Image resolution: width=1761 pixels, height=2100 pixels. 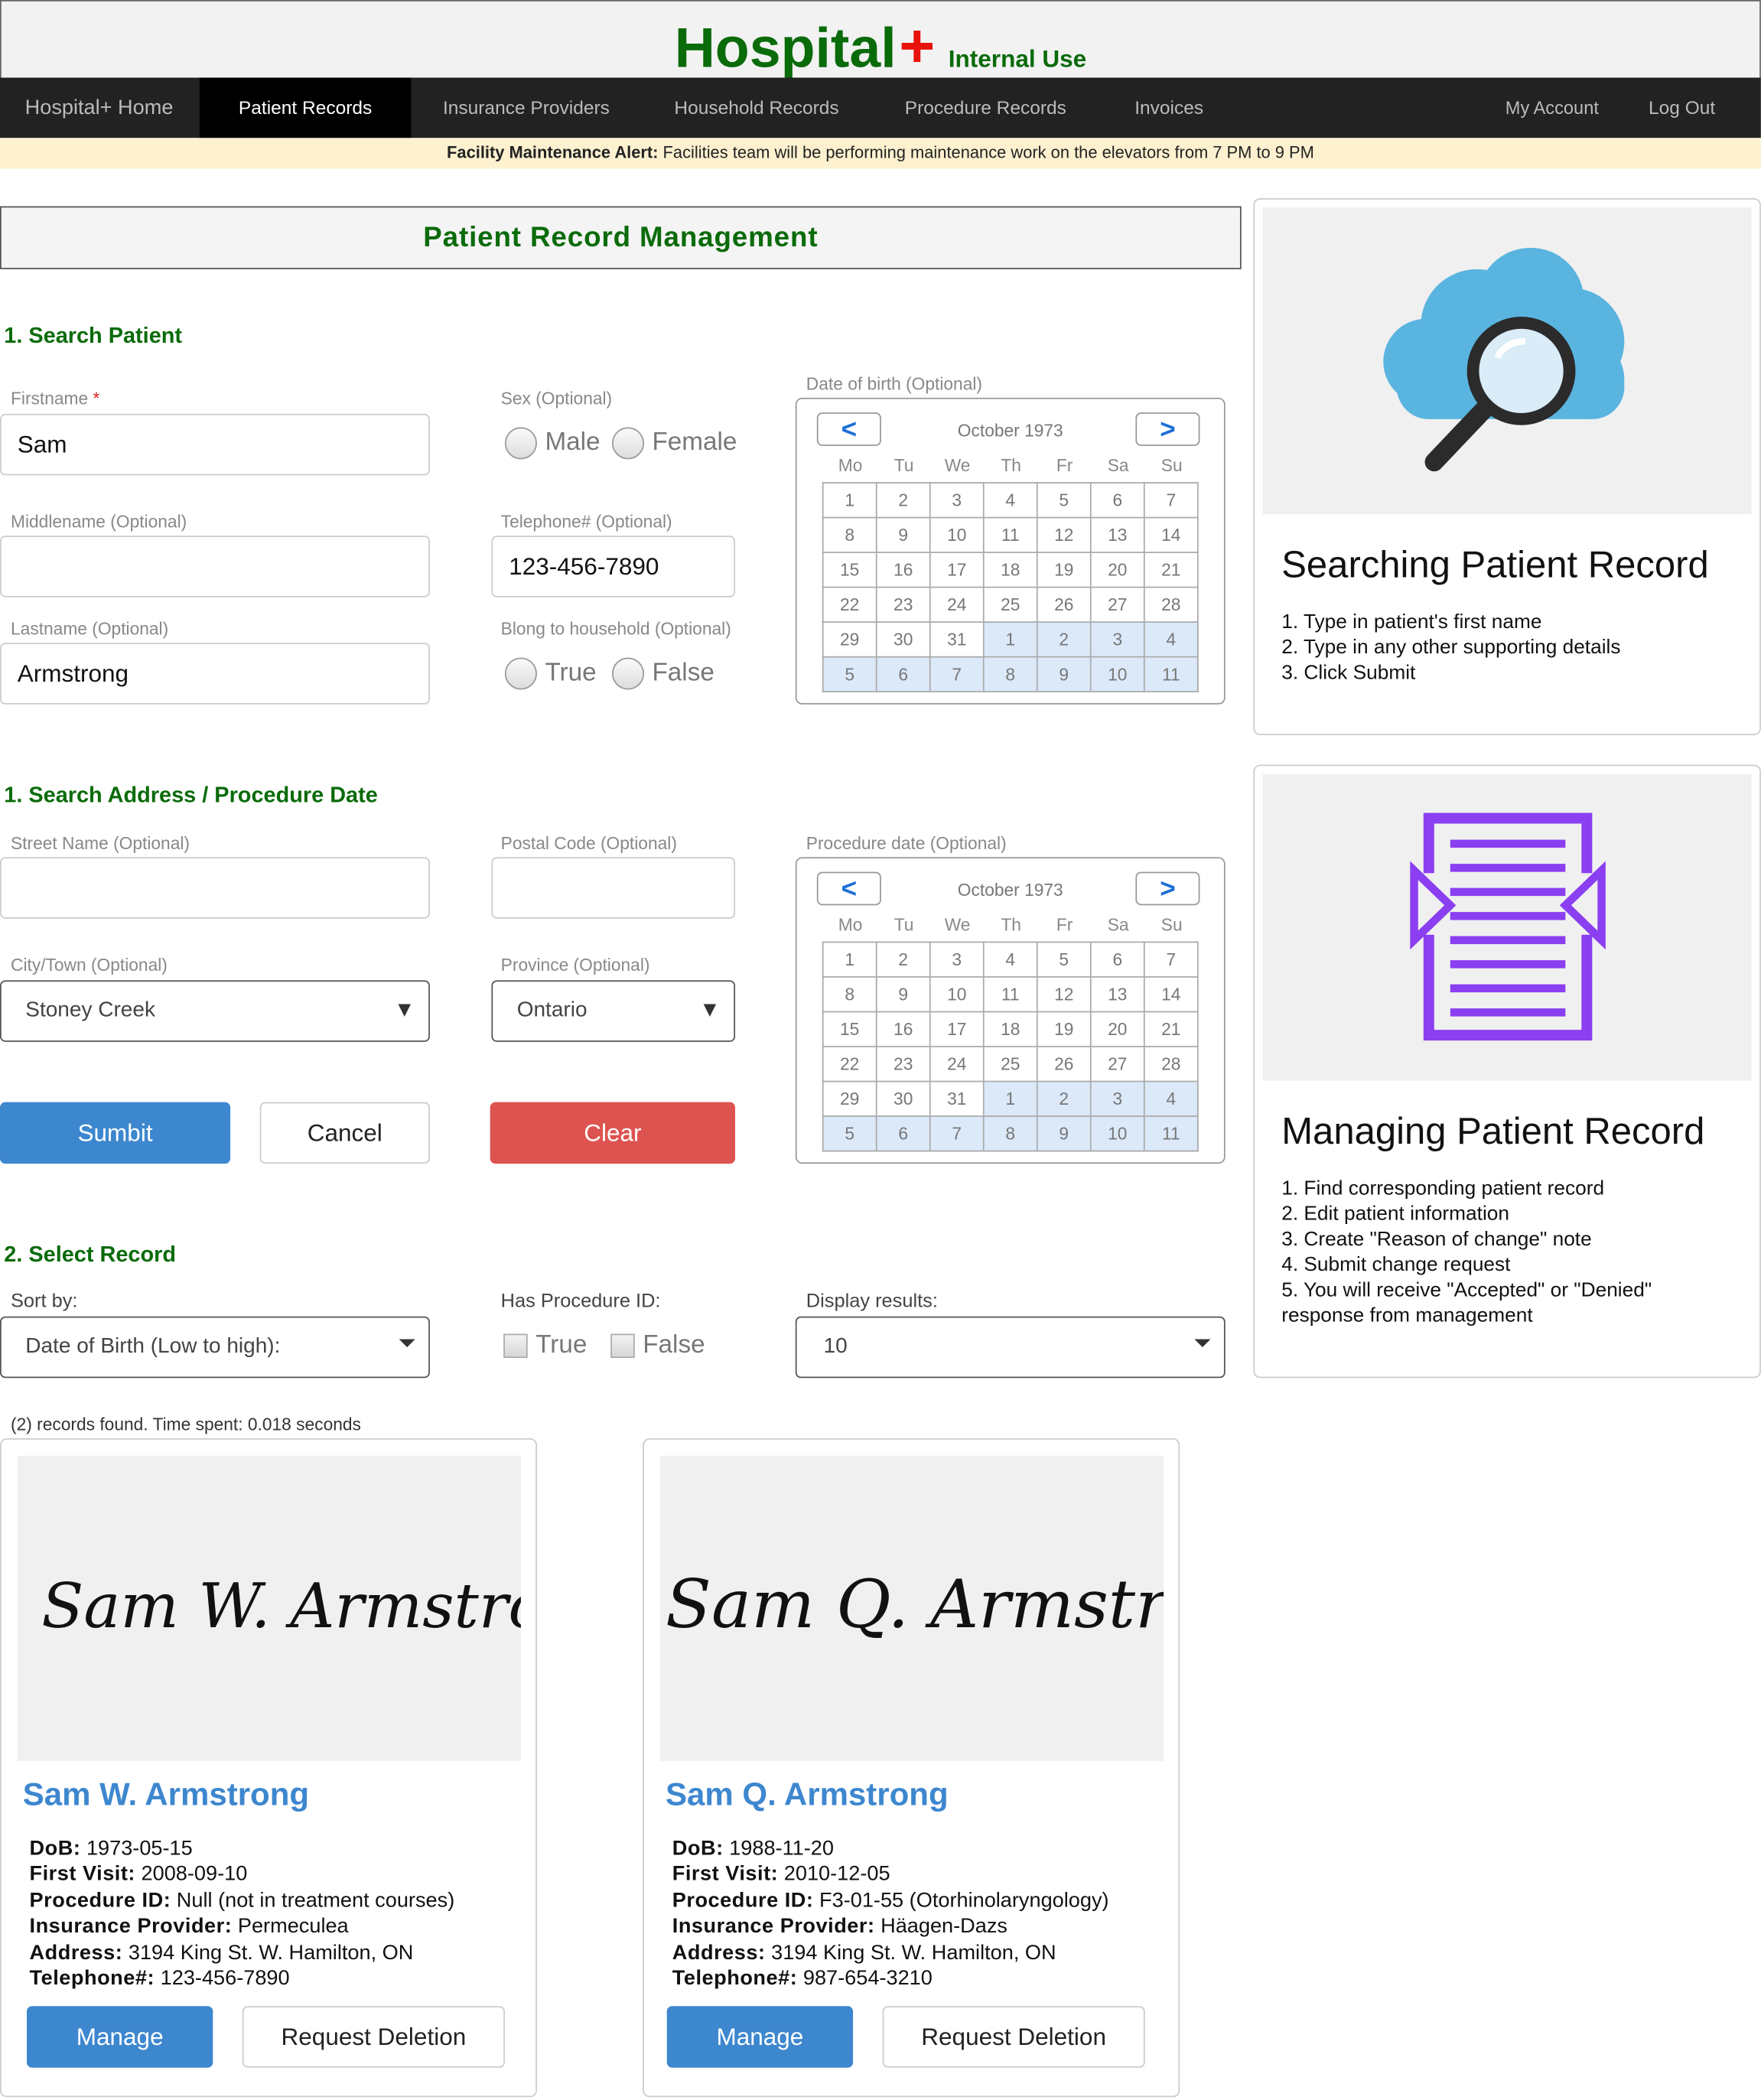 I want to click on nav-my-account: My Account, so click(x=1552, y=108).